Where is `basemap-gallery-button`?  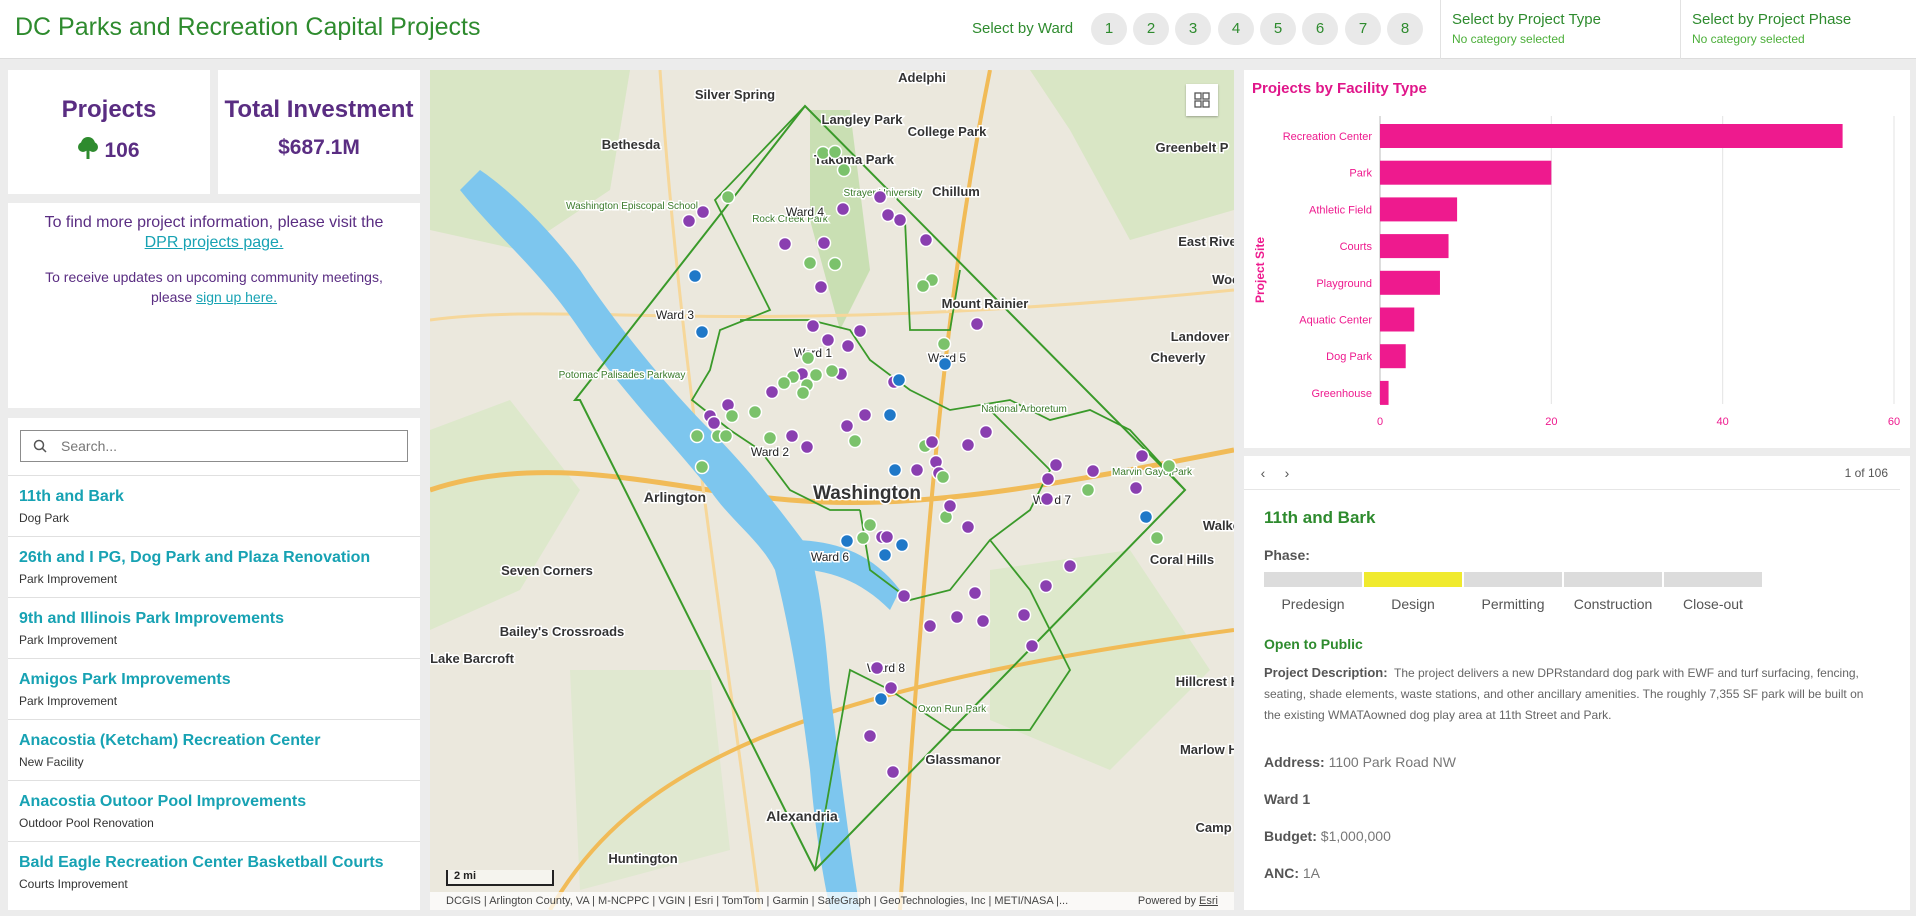
basemap-gallery-button is located at coordinates (1202, 100).